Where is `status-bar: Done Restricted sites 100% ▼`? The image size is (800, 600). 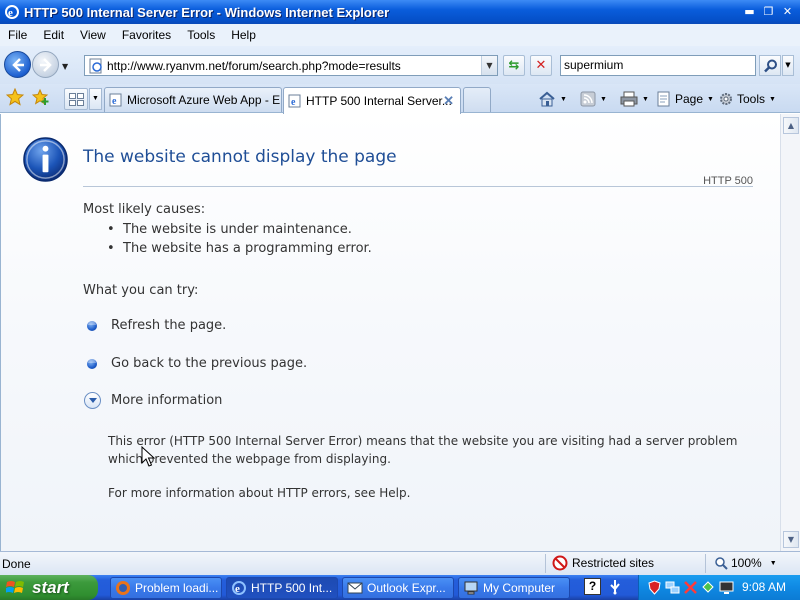 status-bar: Done Restricted sites 100% ▼ is located at coordinates (400, 563).